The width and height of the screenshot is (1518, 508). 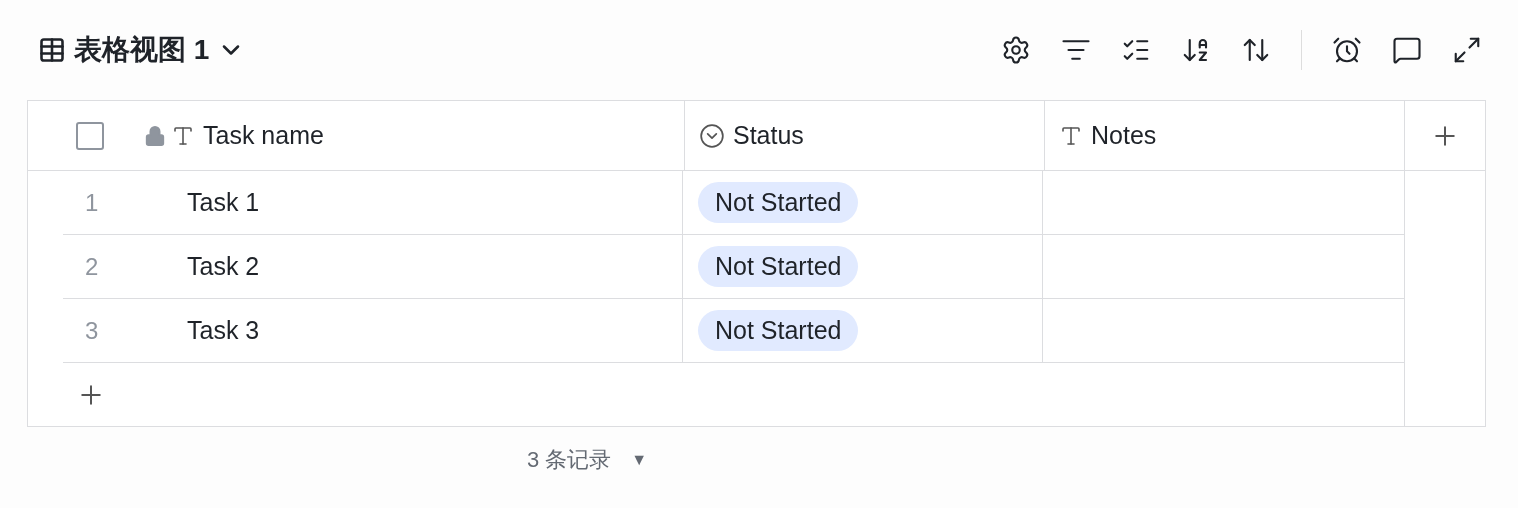 What do you see at coordinates (223, 266) in the screenshot?
I see `table-cell-text: Task 2` at bounding box center [223, 266].